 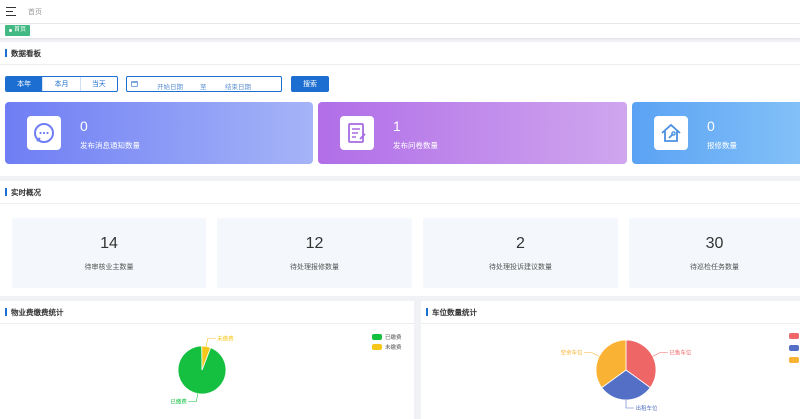 I want to click on pie-label-1: 未缴费, so click(x=225, y=339).